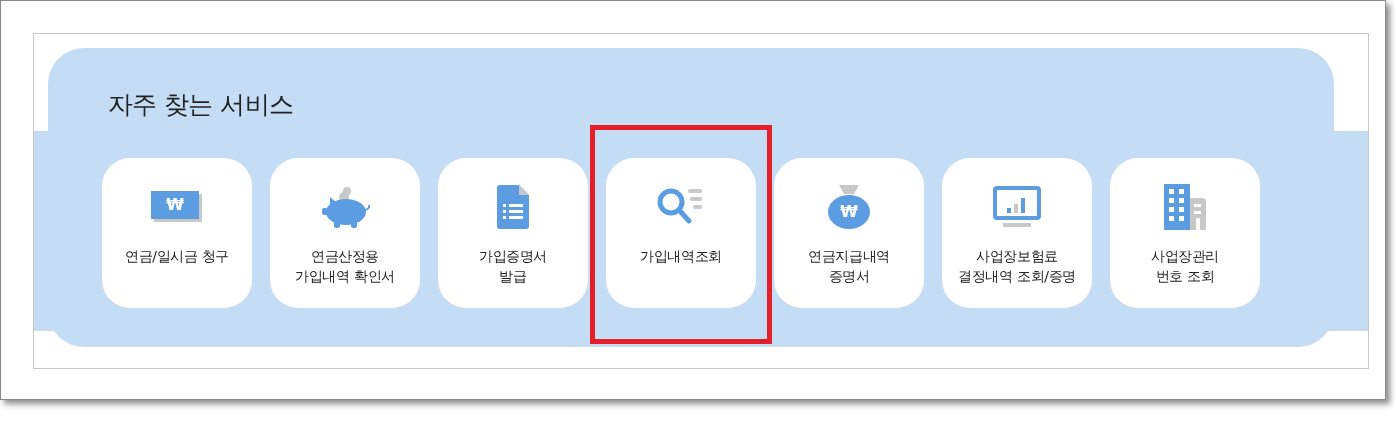 This screenshot has height=423, width=1396. What do you see at coordinates (345, 266) in the screenshot?
I see `service-label: 연금산정용 가입내역 확인서` at bounding box center [345, 266].